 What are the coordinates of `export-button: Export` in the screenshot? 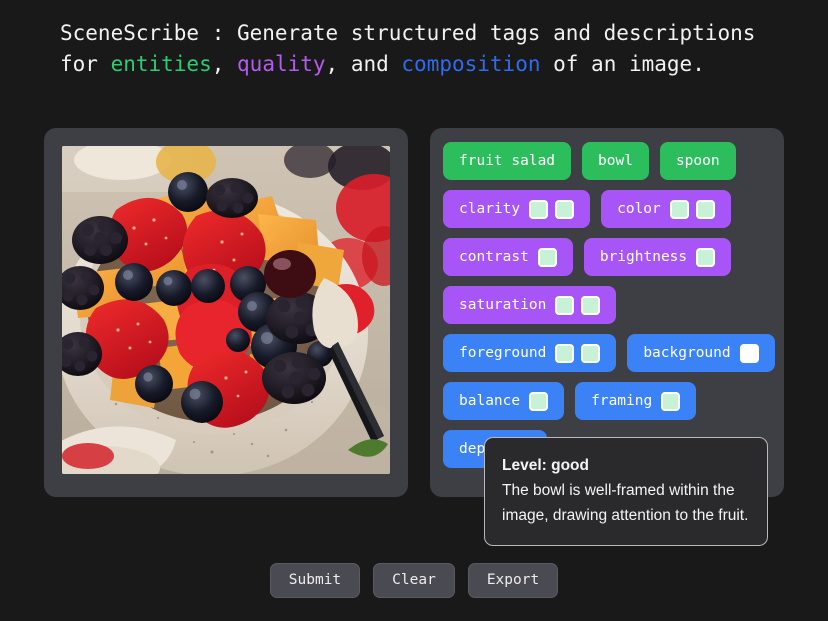 It's located at (513, 580).